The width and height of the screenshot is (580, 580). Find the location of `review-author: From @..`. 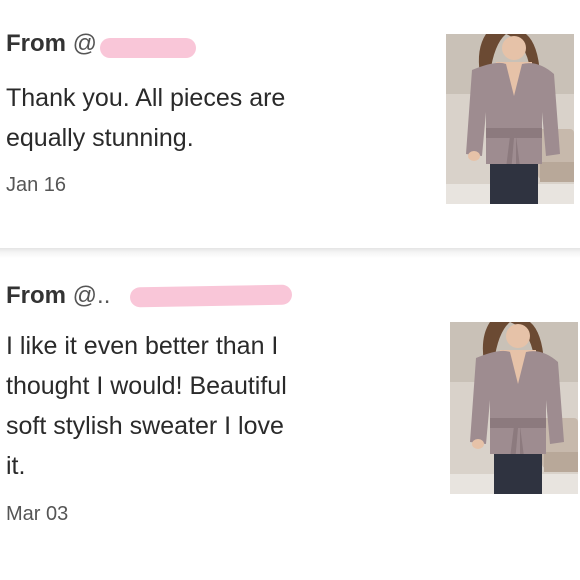

review-author: From @.. is located at coordinates (58, 296).